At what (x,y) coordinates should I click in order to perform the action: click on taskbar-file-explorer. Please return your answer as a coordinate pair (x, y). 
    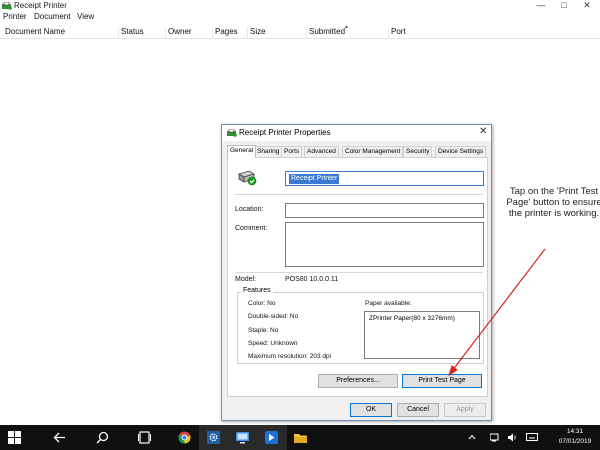
    Looking at the image, I should click on (301, 437).